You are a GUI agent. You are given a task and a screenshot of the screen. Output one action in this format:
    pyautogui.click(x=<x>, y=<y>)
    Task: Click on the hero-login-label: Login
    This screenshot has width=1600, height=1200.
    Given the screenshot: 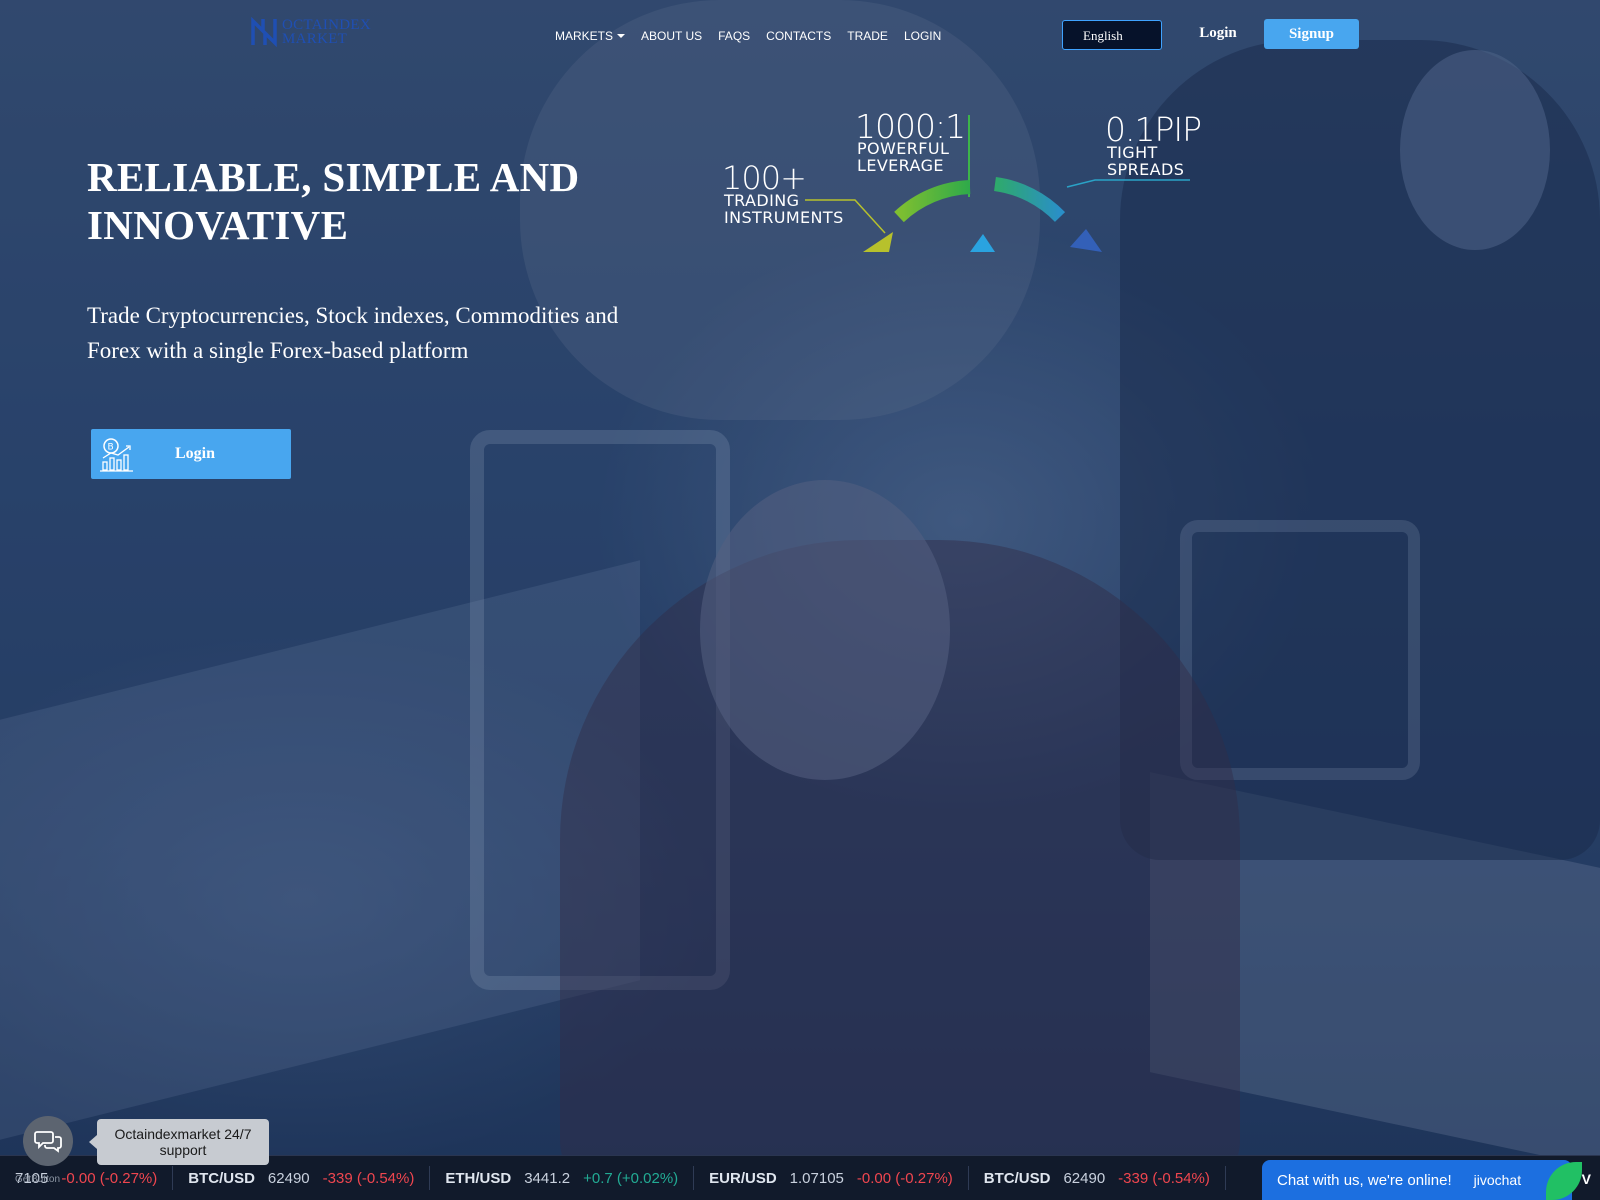 What is the action you would take?
    pyautogui.click(x=195, y=453)
    